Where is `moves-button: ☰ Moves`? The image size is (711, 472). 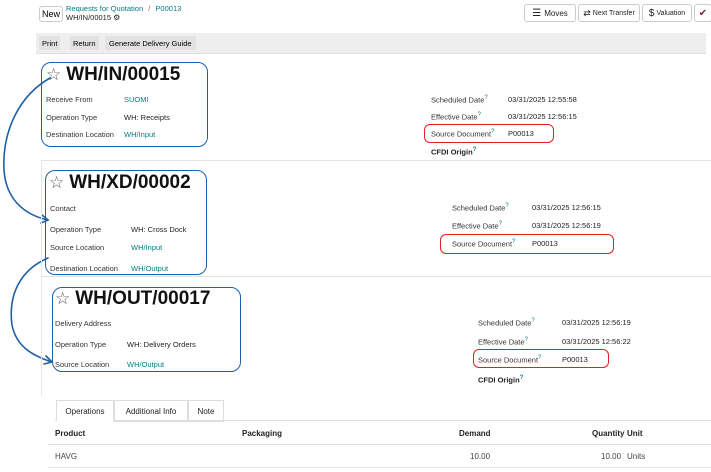
moves-button: ☰ Moves is located at coordinates (550, 13).